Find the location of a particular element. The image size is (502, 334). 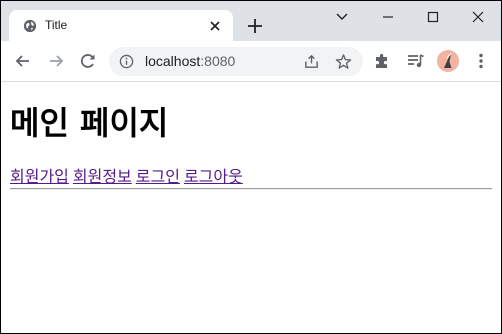

plus-icon is located at coordinates (255, 26).